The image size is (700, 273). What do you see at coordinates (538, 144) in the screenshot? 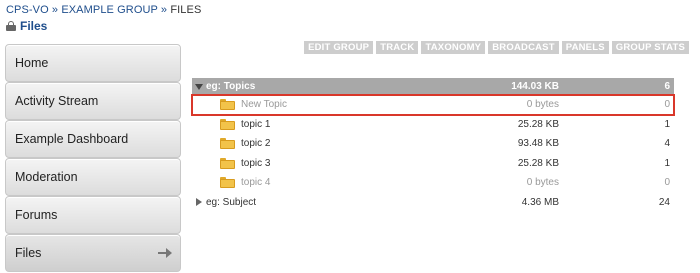
I see `folder-size: 93.48 KB` at bounding box center [538, 144].